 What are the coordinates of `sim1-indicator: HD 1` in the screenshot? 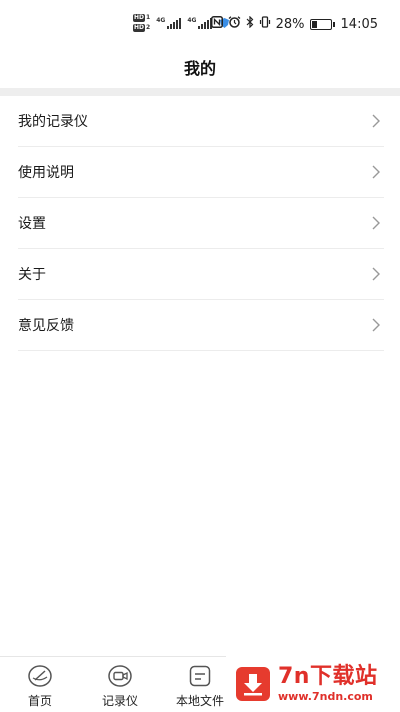 It's located at (141, 17).